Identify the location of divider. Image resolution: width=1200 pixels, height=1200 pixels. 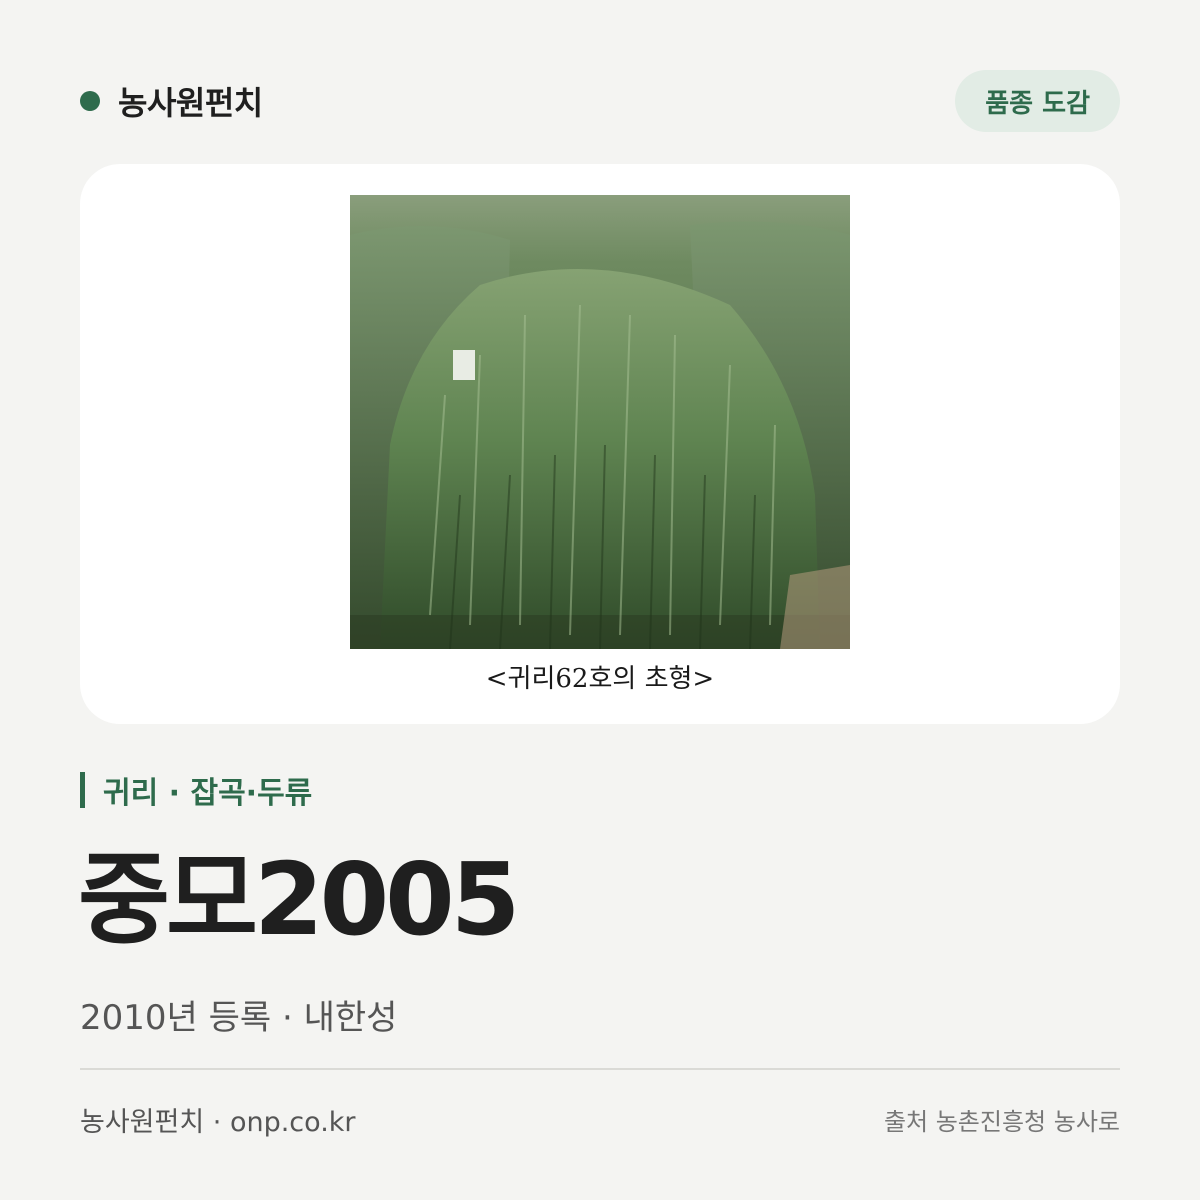
(600, 1069).